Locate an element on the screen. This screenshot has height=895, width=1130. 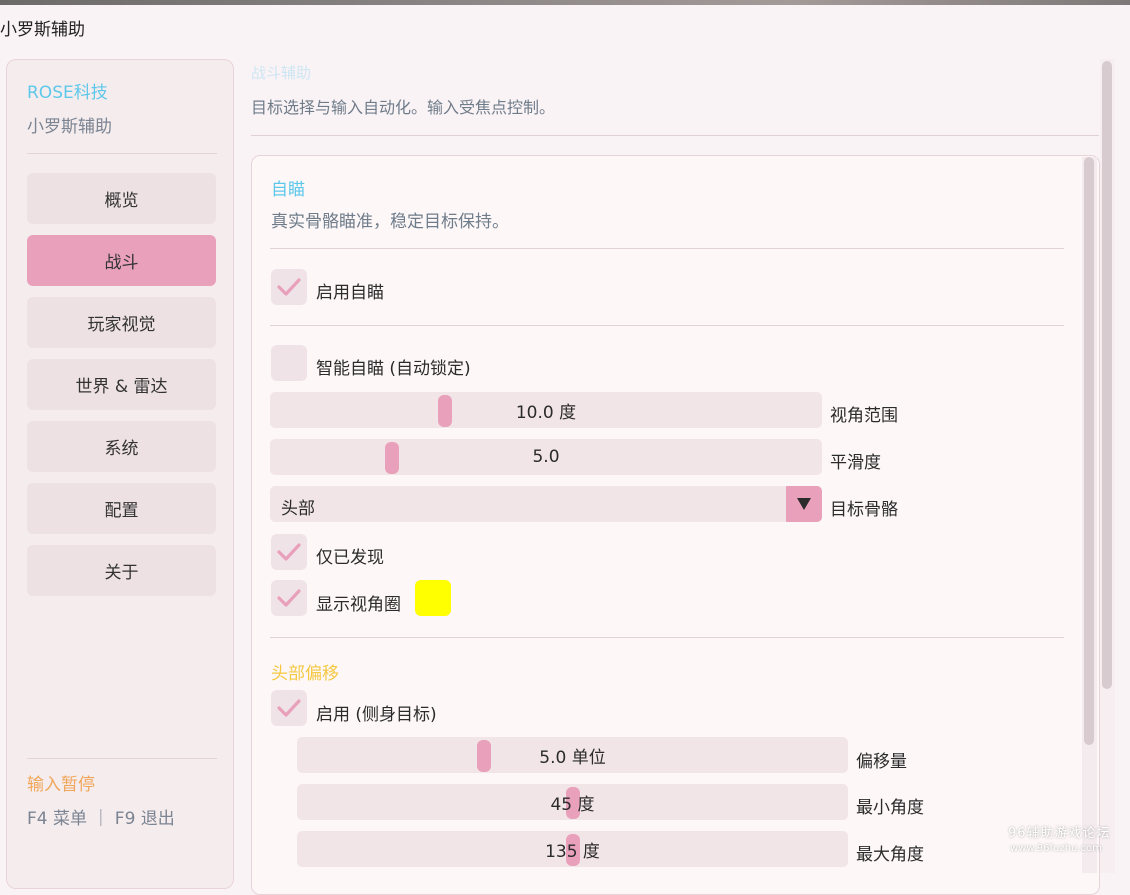
page-subtitle: 目标选择与输入自动化。输入受焦点控制。 is located at coordinates (403, 107).